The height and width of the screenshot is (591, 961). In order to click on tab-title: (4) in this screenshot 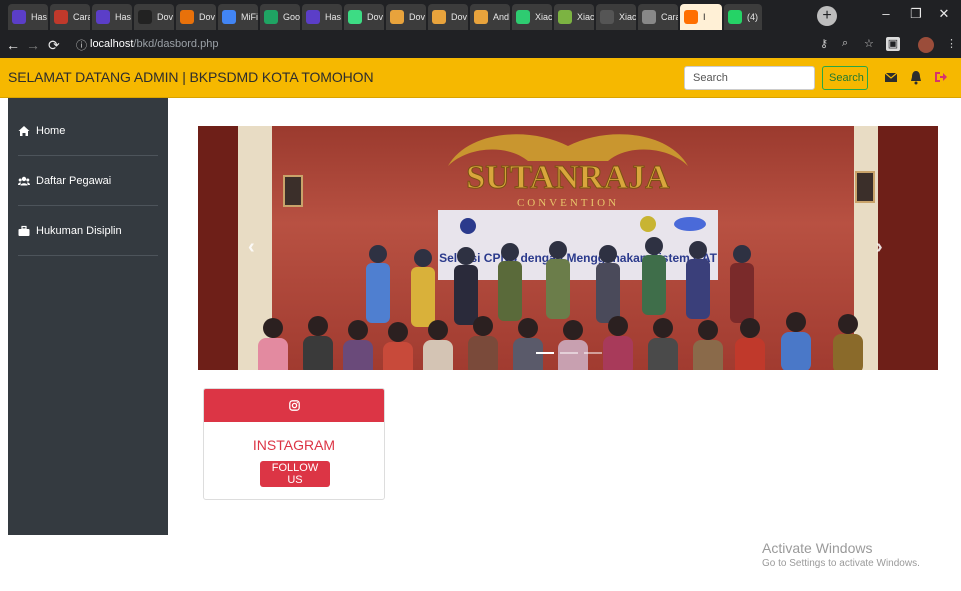, I will do `click(752, 17)`.